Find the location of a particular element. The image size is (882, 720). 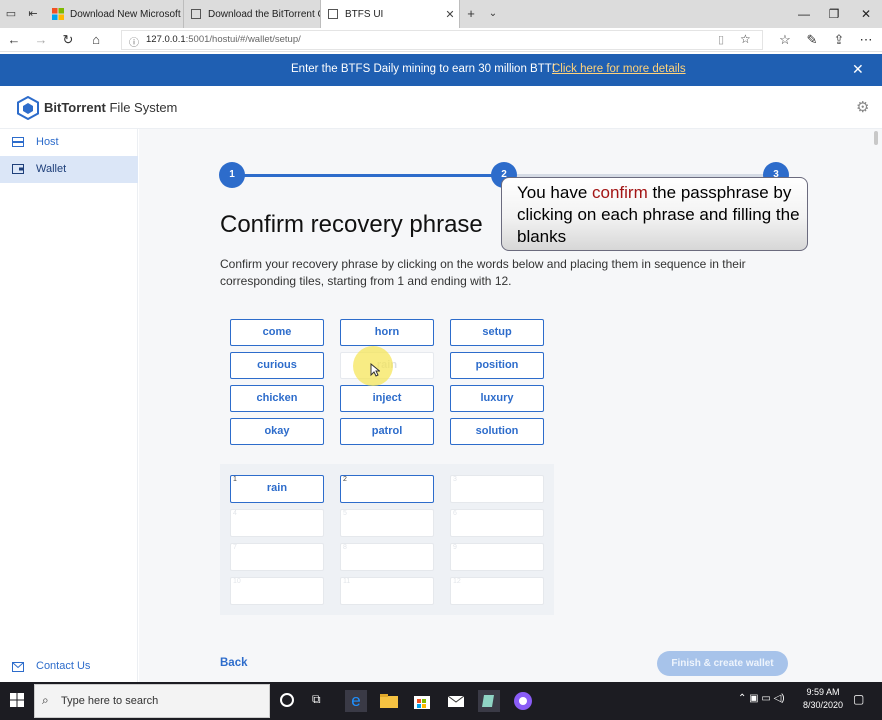

notifications-icon: ▢ is located at coordinates (858, 699).